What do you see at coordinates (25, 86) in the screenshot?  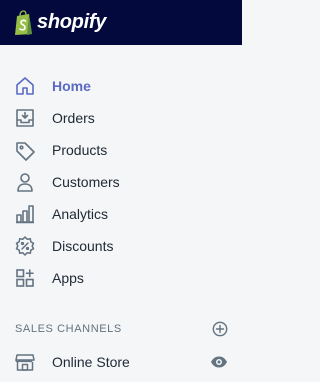 I see `home-icon` at bounding box center [25, 86].